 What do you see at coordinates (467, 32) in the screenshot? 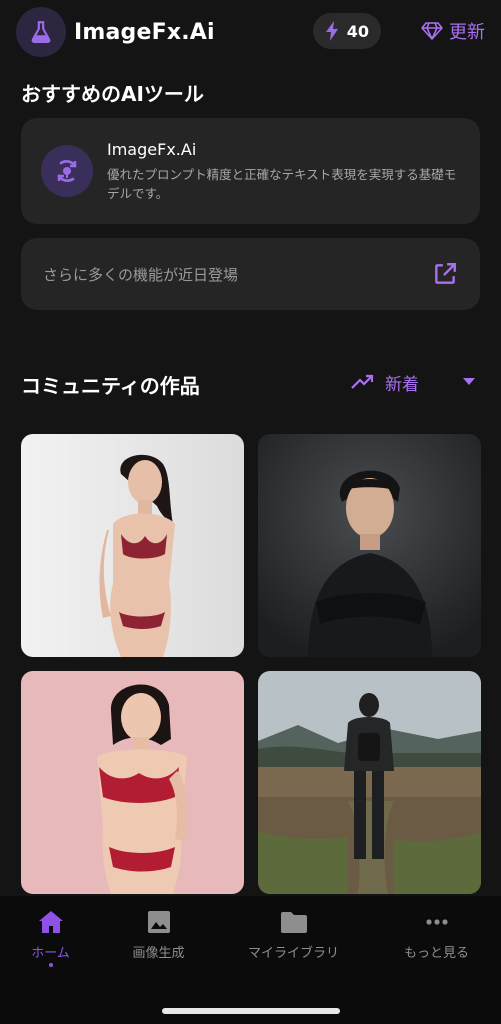
I see `upgrade-label: 更新` at bounding box center [467, 32].